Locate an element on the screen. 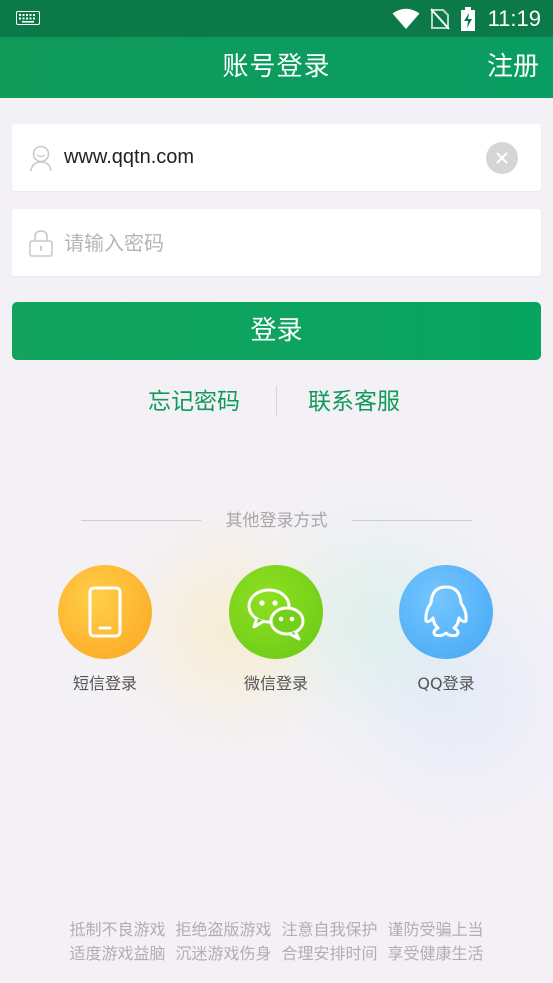 The height and width of the screenshot is (983, 553). password-input is located at coordinates (274, 243).